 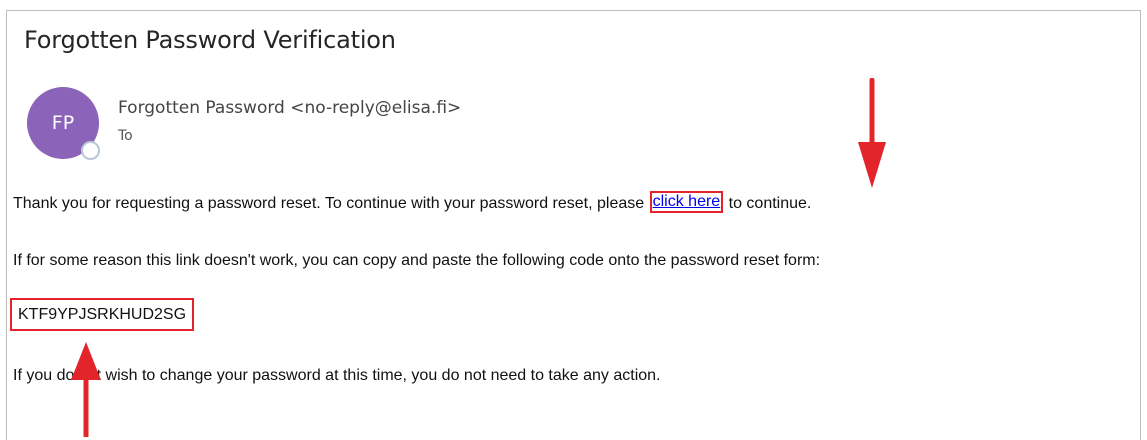 What do you see at coordinates (770, 203) in the screenshot?
I see `body-text-after-link: to continue.` at bounding box center [770, 203].